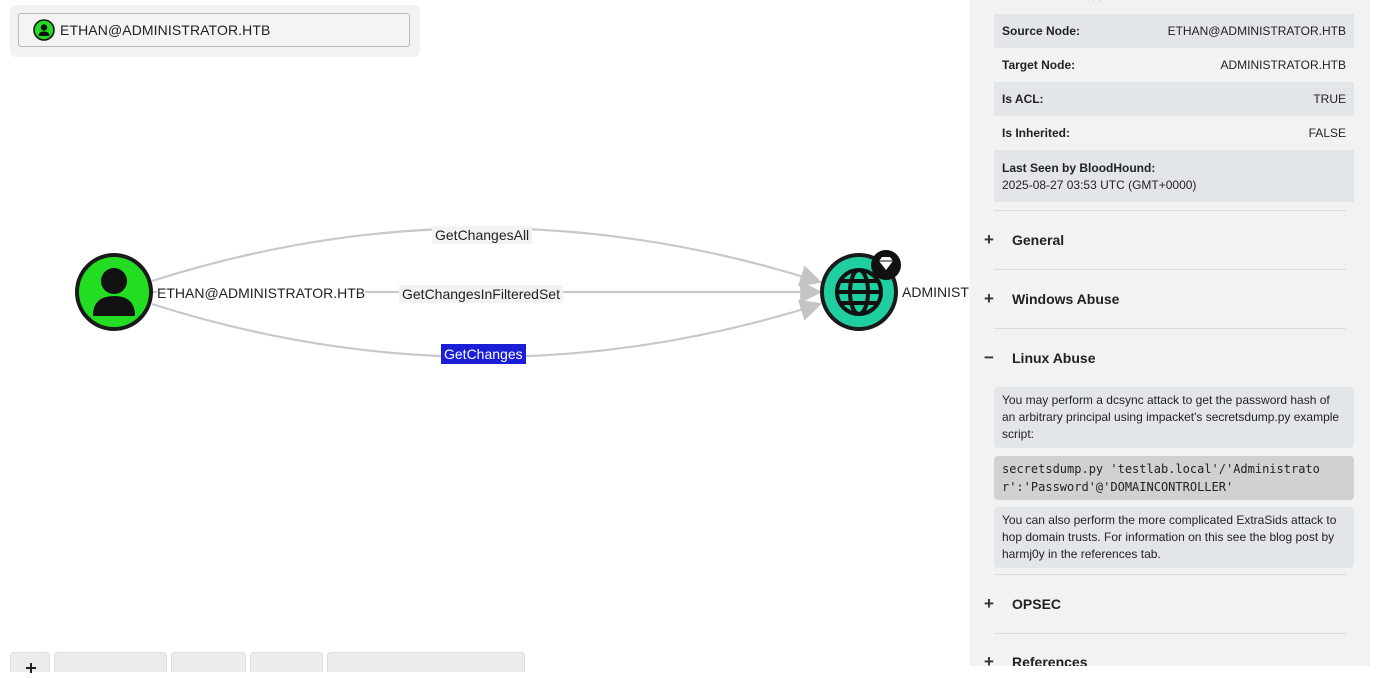  What do you see at coordinates (261, 293) in the screenshot?
I see `source-node-label: ETHAN@ADMINISTRATOR.HTB` at bounding box center [261, 293].